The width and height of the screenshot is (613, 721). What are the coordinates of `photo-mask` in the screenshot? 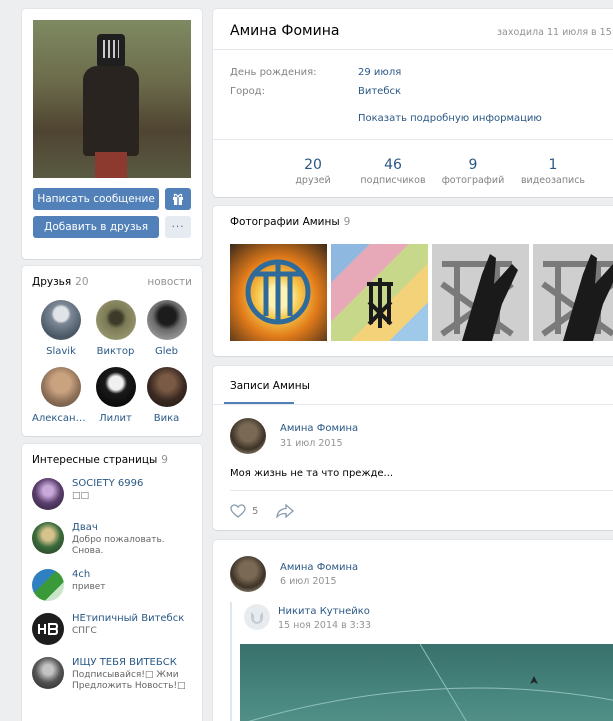 It's located at (111, 51).